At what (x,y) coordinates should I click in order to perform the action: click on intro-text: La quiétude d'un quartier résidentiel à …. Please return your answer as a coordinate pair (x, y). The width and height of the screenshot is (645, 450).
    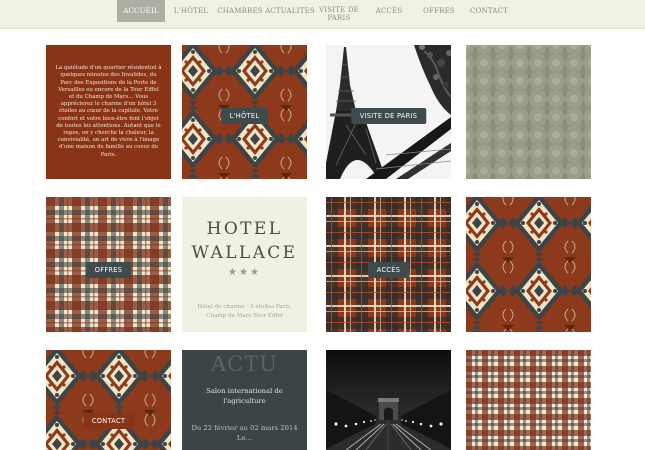
    Looking at the image, I should click on (108, 111).